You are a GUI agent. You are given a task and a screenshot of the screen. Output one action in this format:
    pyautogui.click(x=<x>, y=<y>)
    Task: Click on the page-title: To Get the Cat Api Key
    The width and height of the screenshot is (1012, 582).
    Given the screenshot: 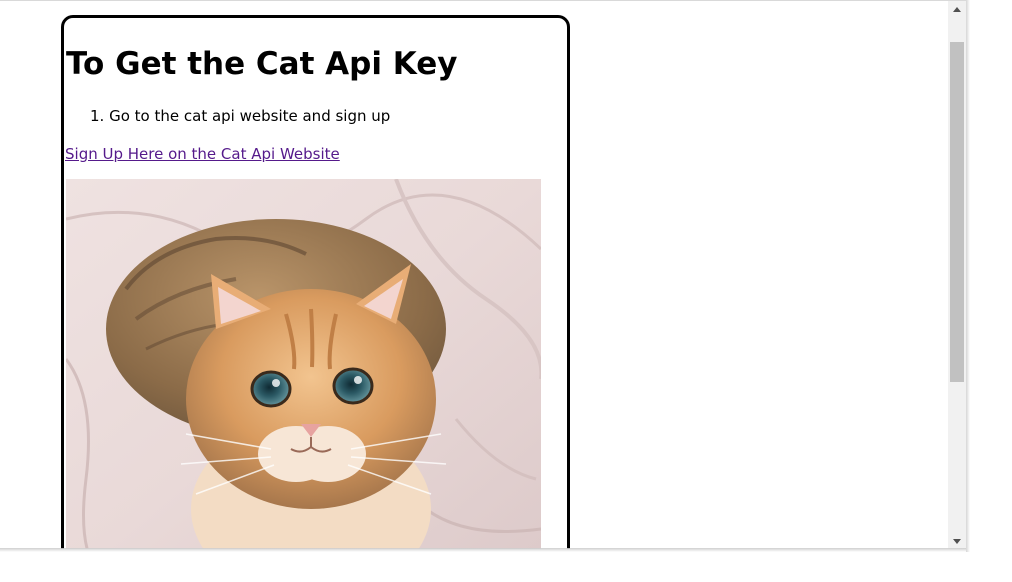 What is the action you would take?
    pyautogui.click(x=262, y=64)
    